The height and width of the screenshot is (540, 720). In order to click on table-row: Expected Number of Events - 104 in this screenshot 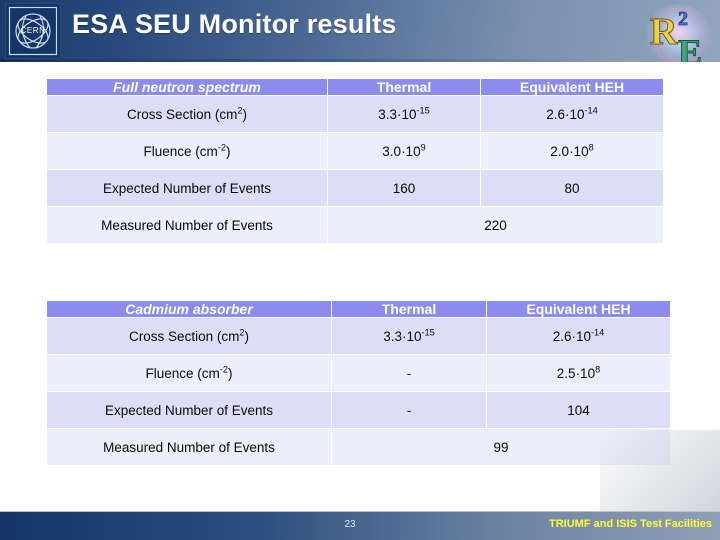, I will do `click(358, 410)`.